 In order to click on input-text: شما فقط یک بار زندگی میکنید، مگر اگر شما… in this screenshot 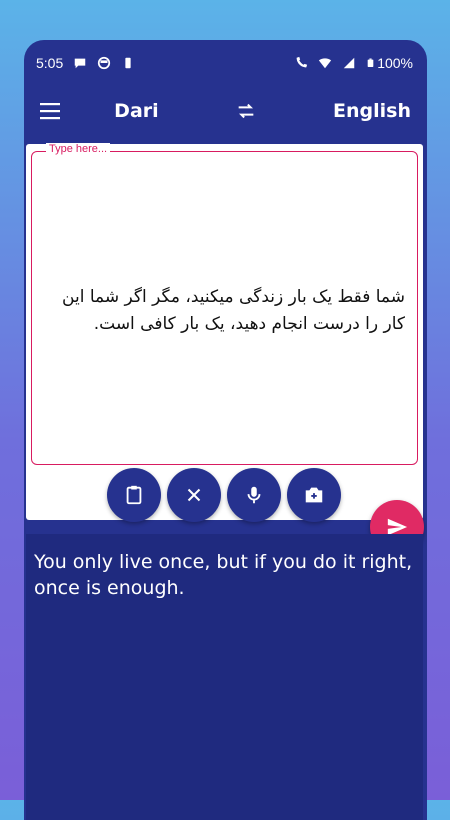, I will do `click(229, 311)`.